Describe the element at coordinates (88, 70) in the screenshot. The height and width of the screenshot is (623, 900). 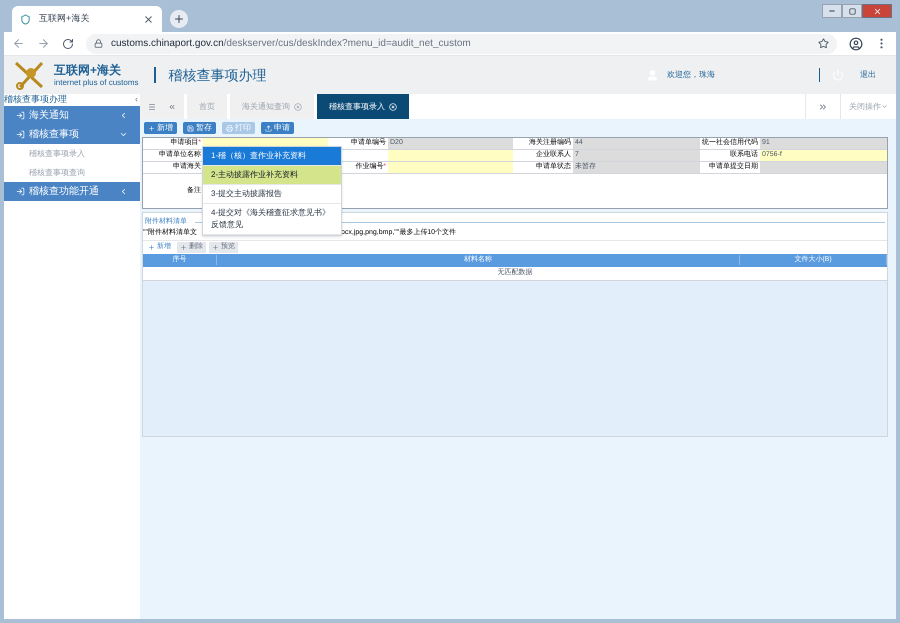
I see `logo-title: 互联网+海关` at that location.